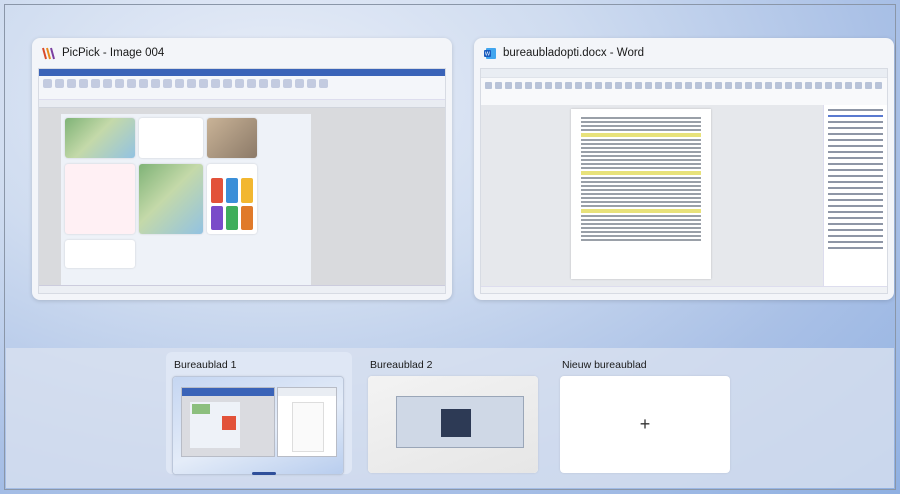 The height and width of the screenshot is (494, 900). I want to click on desktop-label: Bureaublad 2, so click(401, 365).